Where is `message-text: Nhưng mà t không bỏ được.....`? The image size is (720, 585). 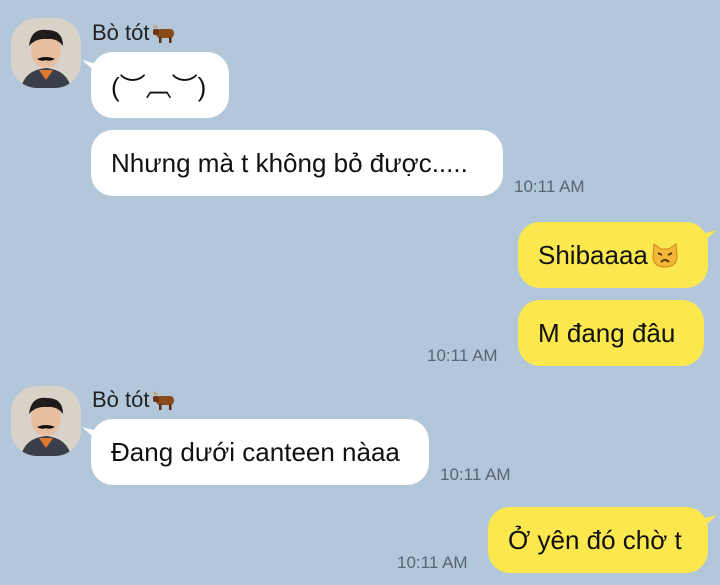
message-text: Nhưng mà t không bỏ được..... is located at coordinates (289, 162).